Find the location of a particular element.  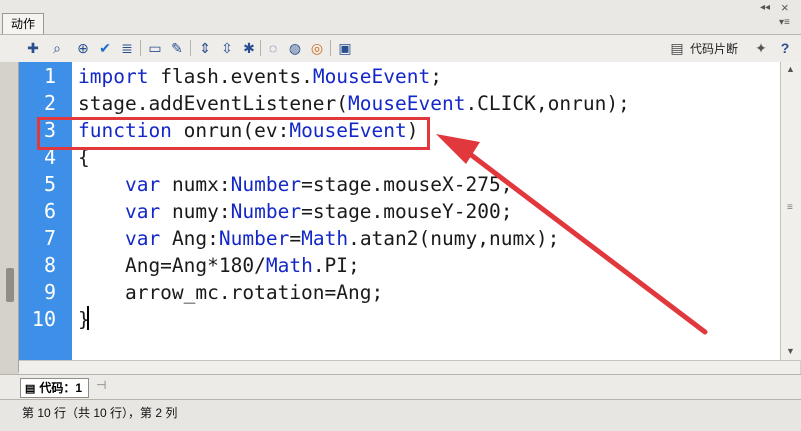

script-file-icon: ▤ is located at coordinates (30, 389).